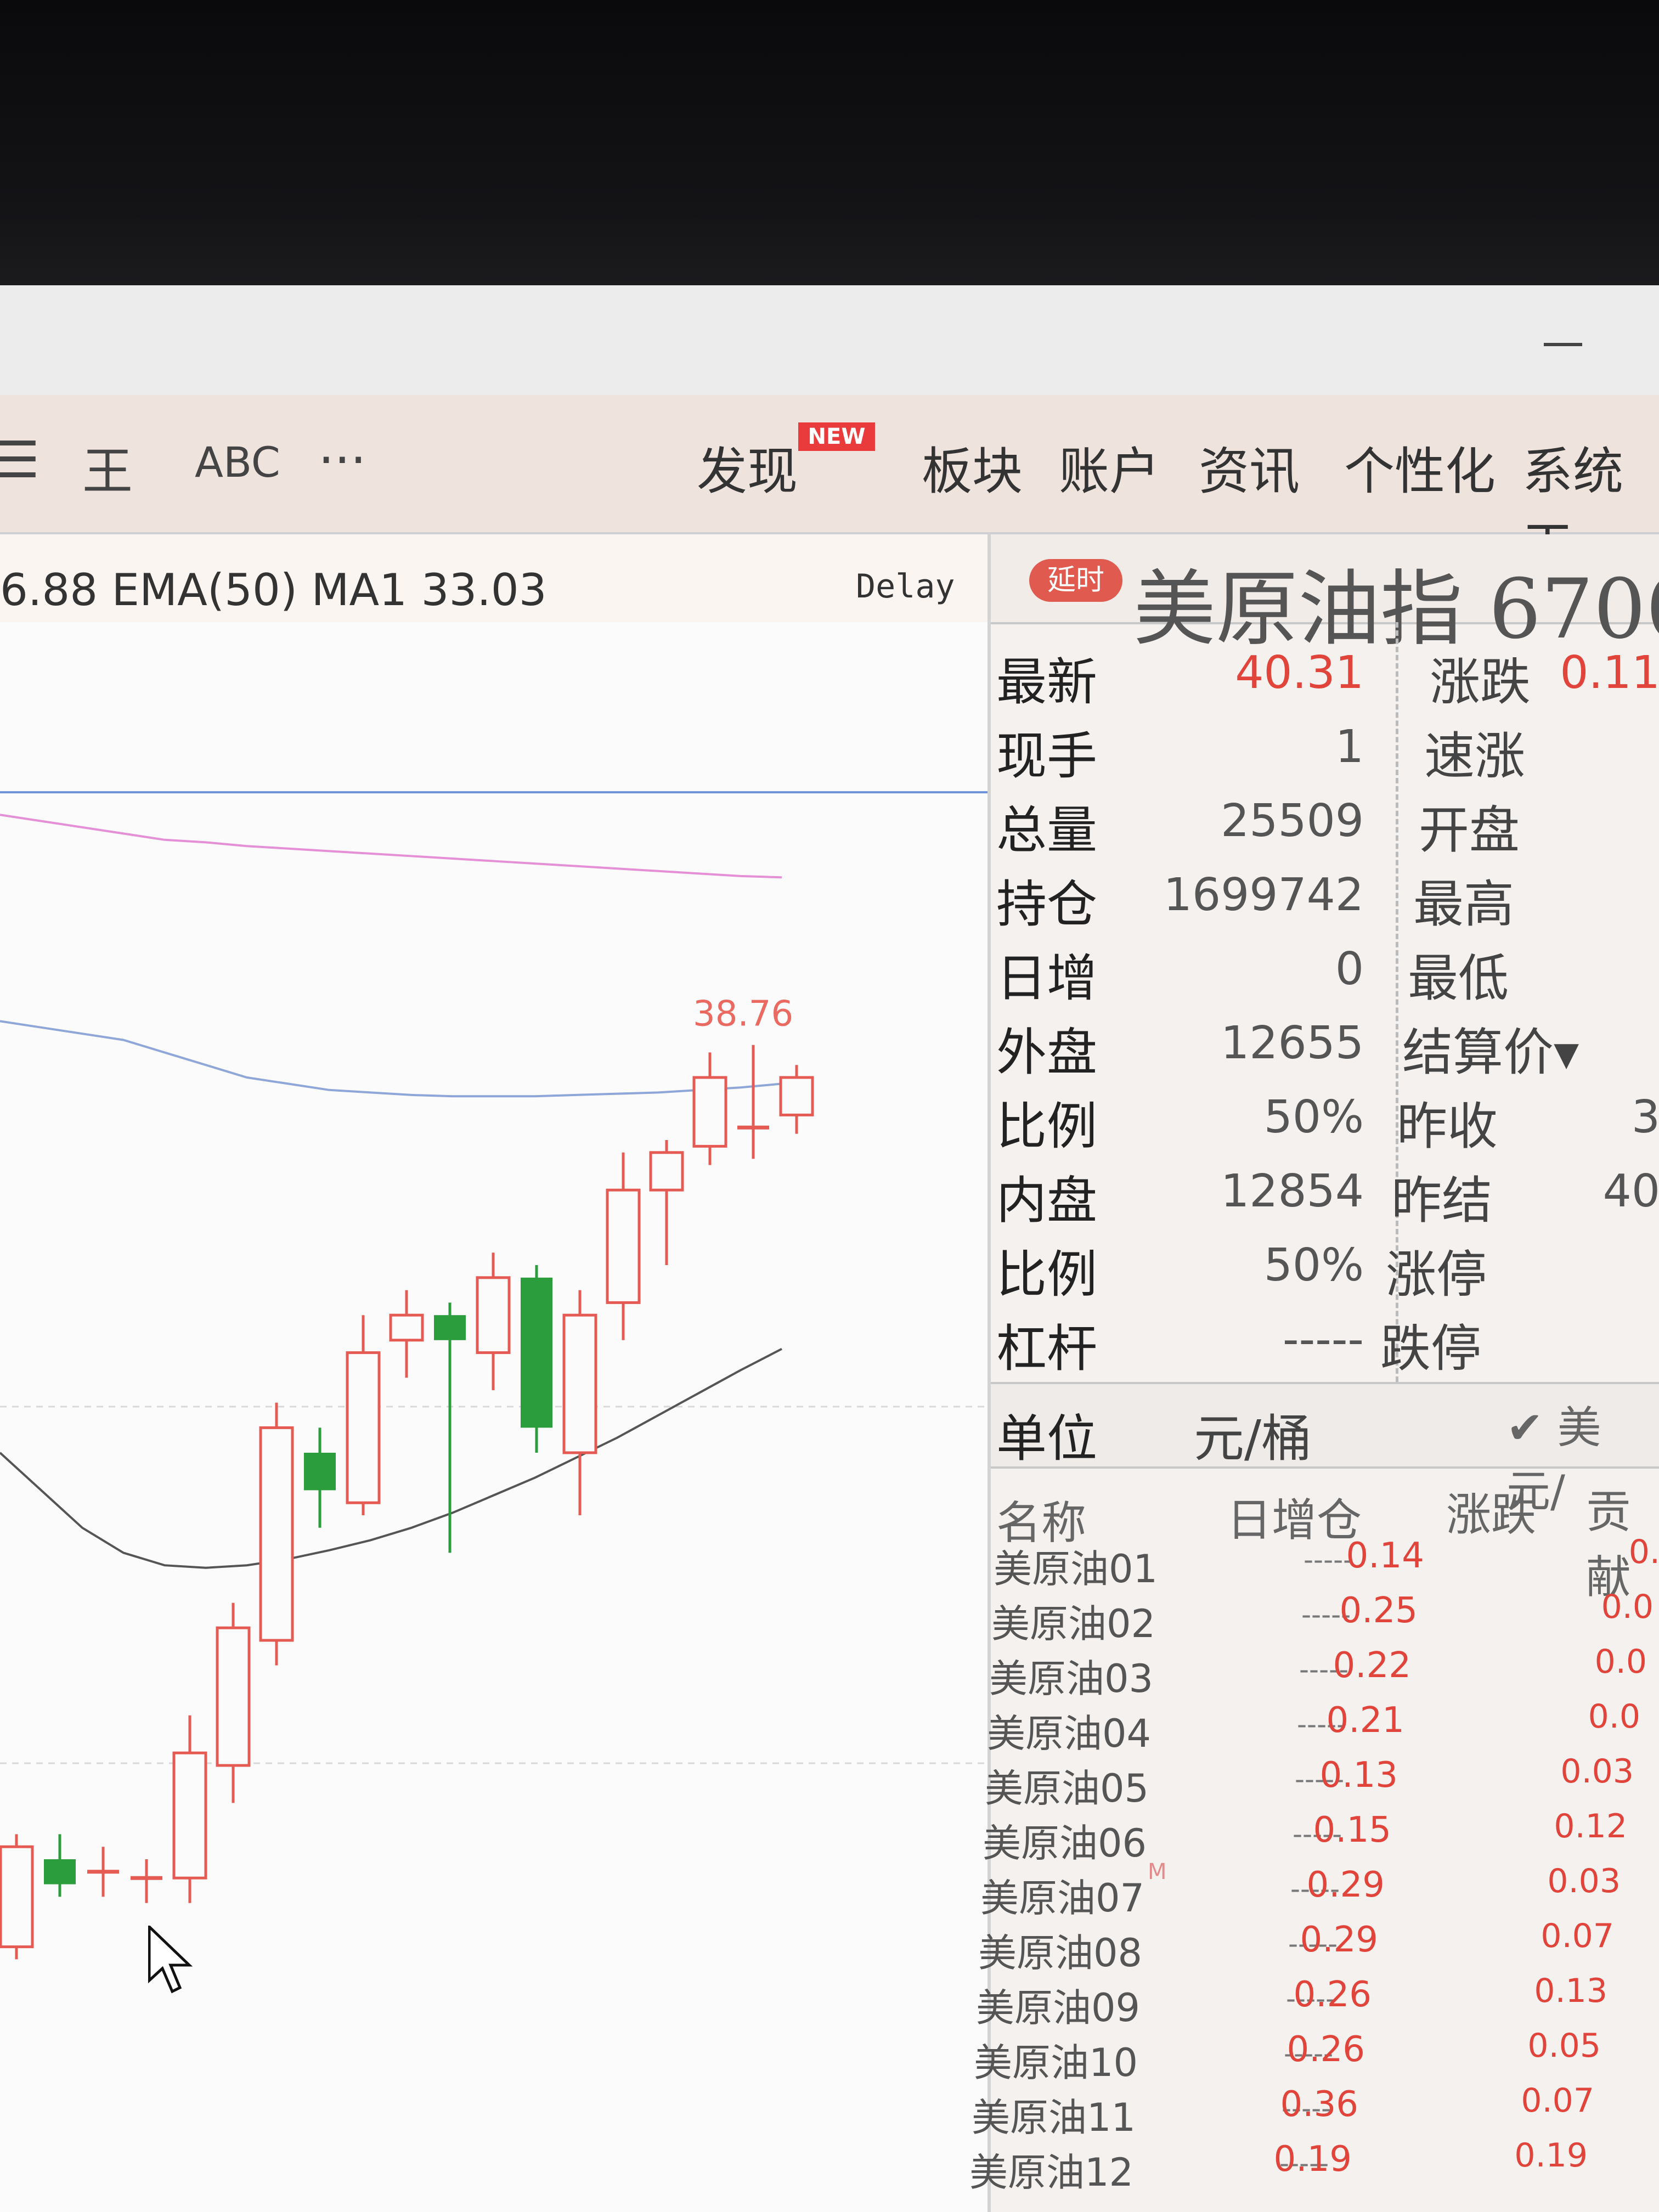 The height and width of the screenshot is (2212, 1659). I want to click on stat-value: 12854, so click(1293, 1191).